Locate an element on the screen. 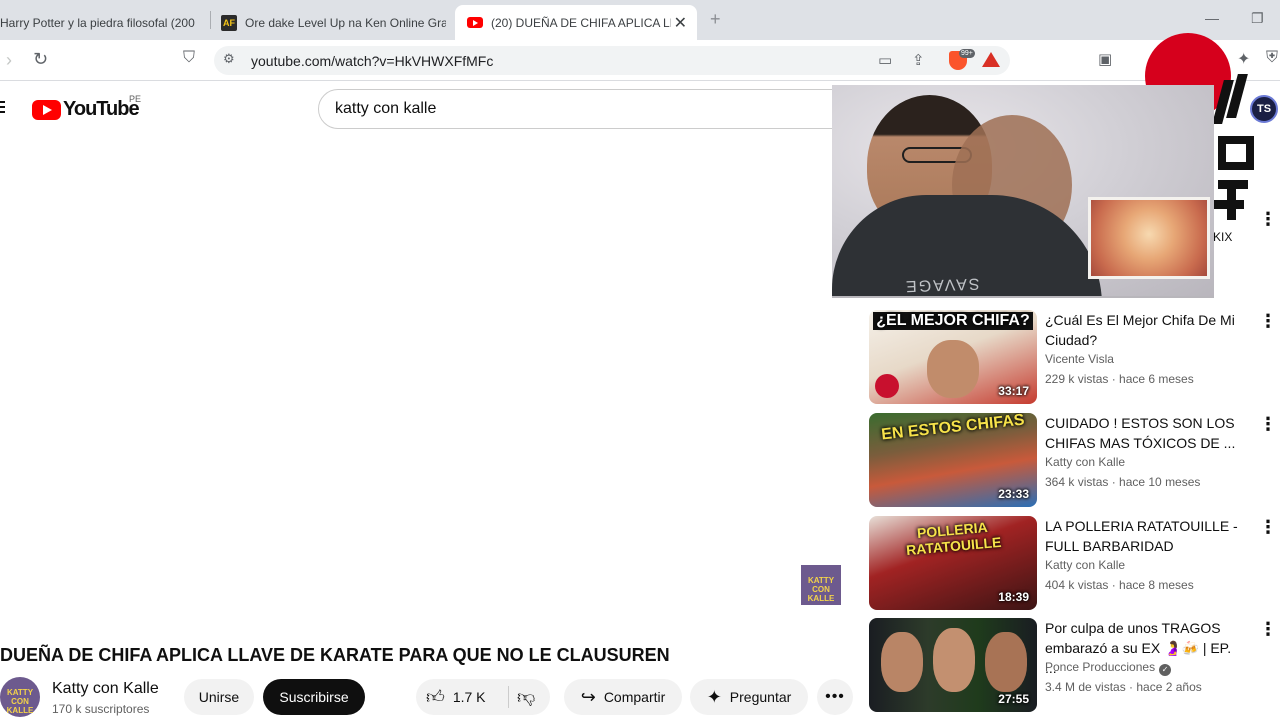 This screenshot has height=720, width=1280. sidebar-icon: ▣ is located at coordinates (1105, 59).